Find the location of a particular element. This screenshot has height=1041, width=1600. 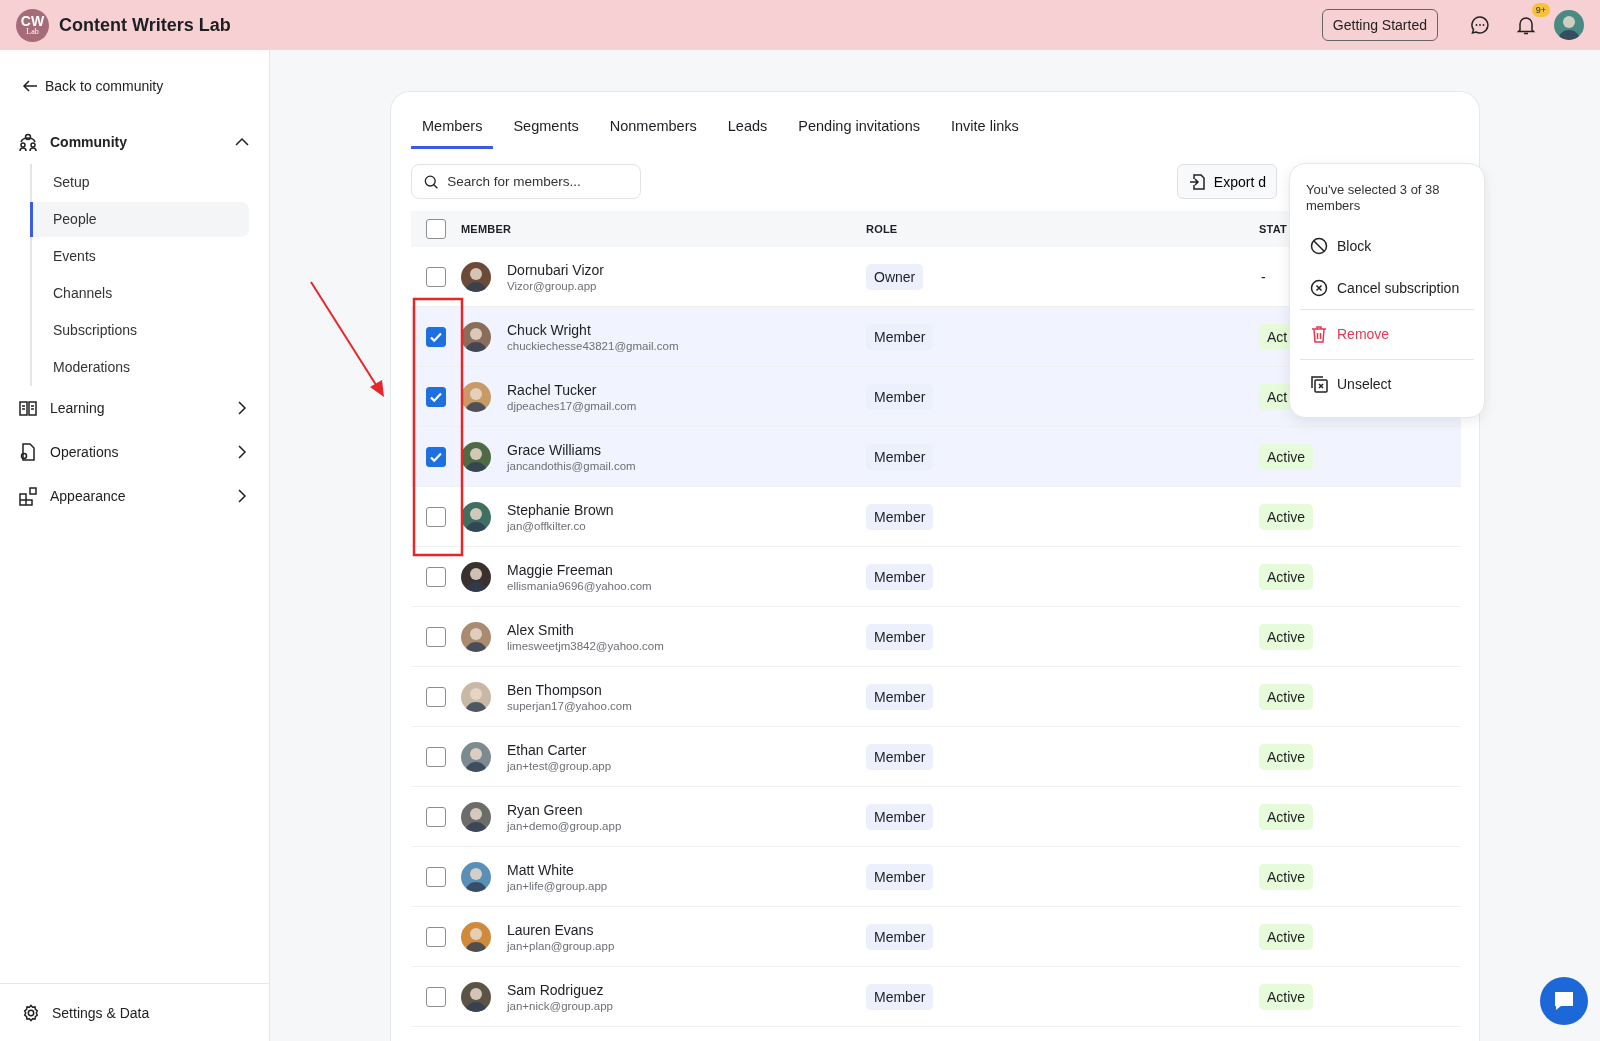

sidebar-section: Learning is located at coordinates (133, 408).